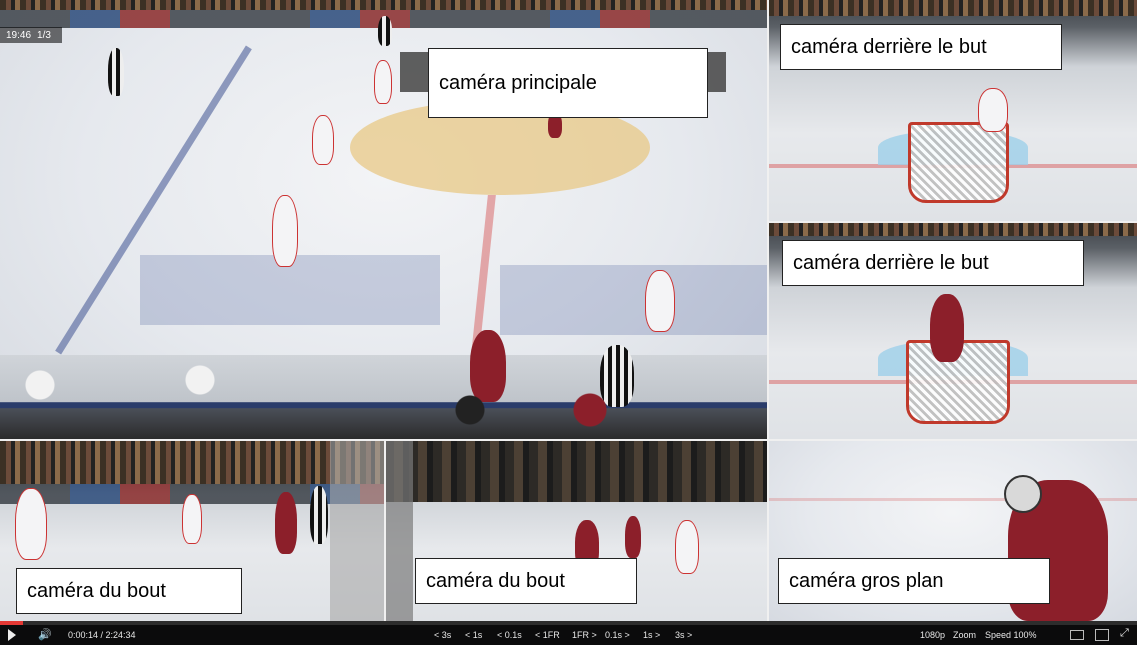  I want to click on volume-icon: 🔊, so click(45, 634).